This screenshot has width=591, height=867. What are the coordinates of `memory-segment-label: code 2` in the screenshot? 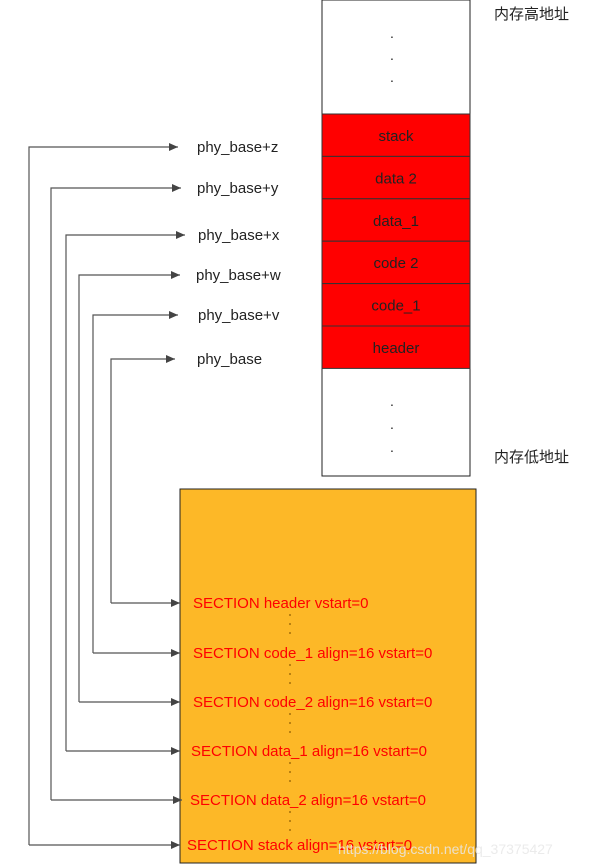 It's located at (395, 263).